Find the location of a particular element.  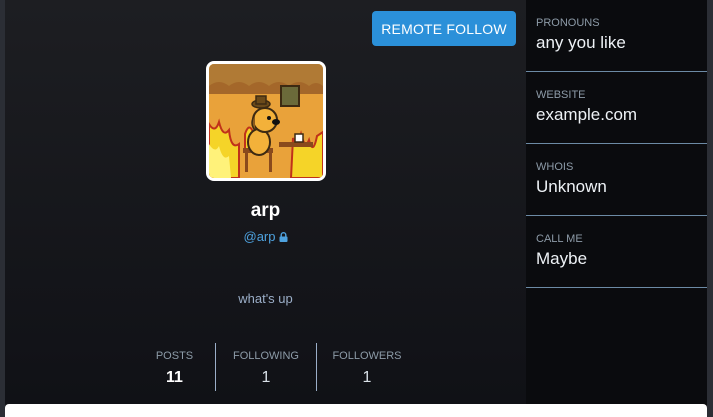

field-call-me-value: Maybe is located at coordinates (562, 258).